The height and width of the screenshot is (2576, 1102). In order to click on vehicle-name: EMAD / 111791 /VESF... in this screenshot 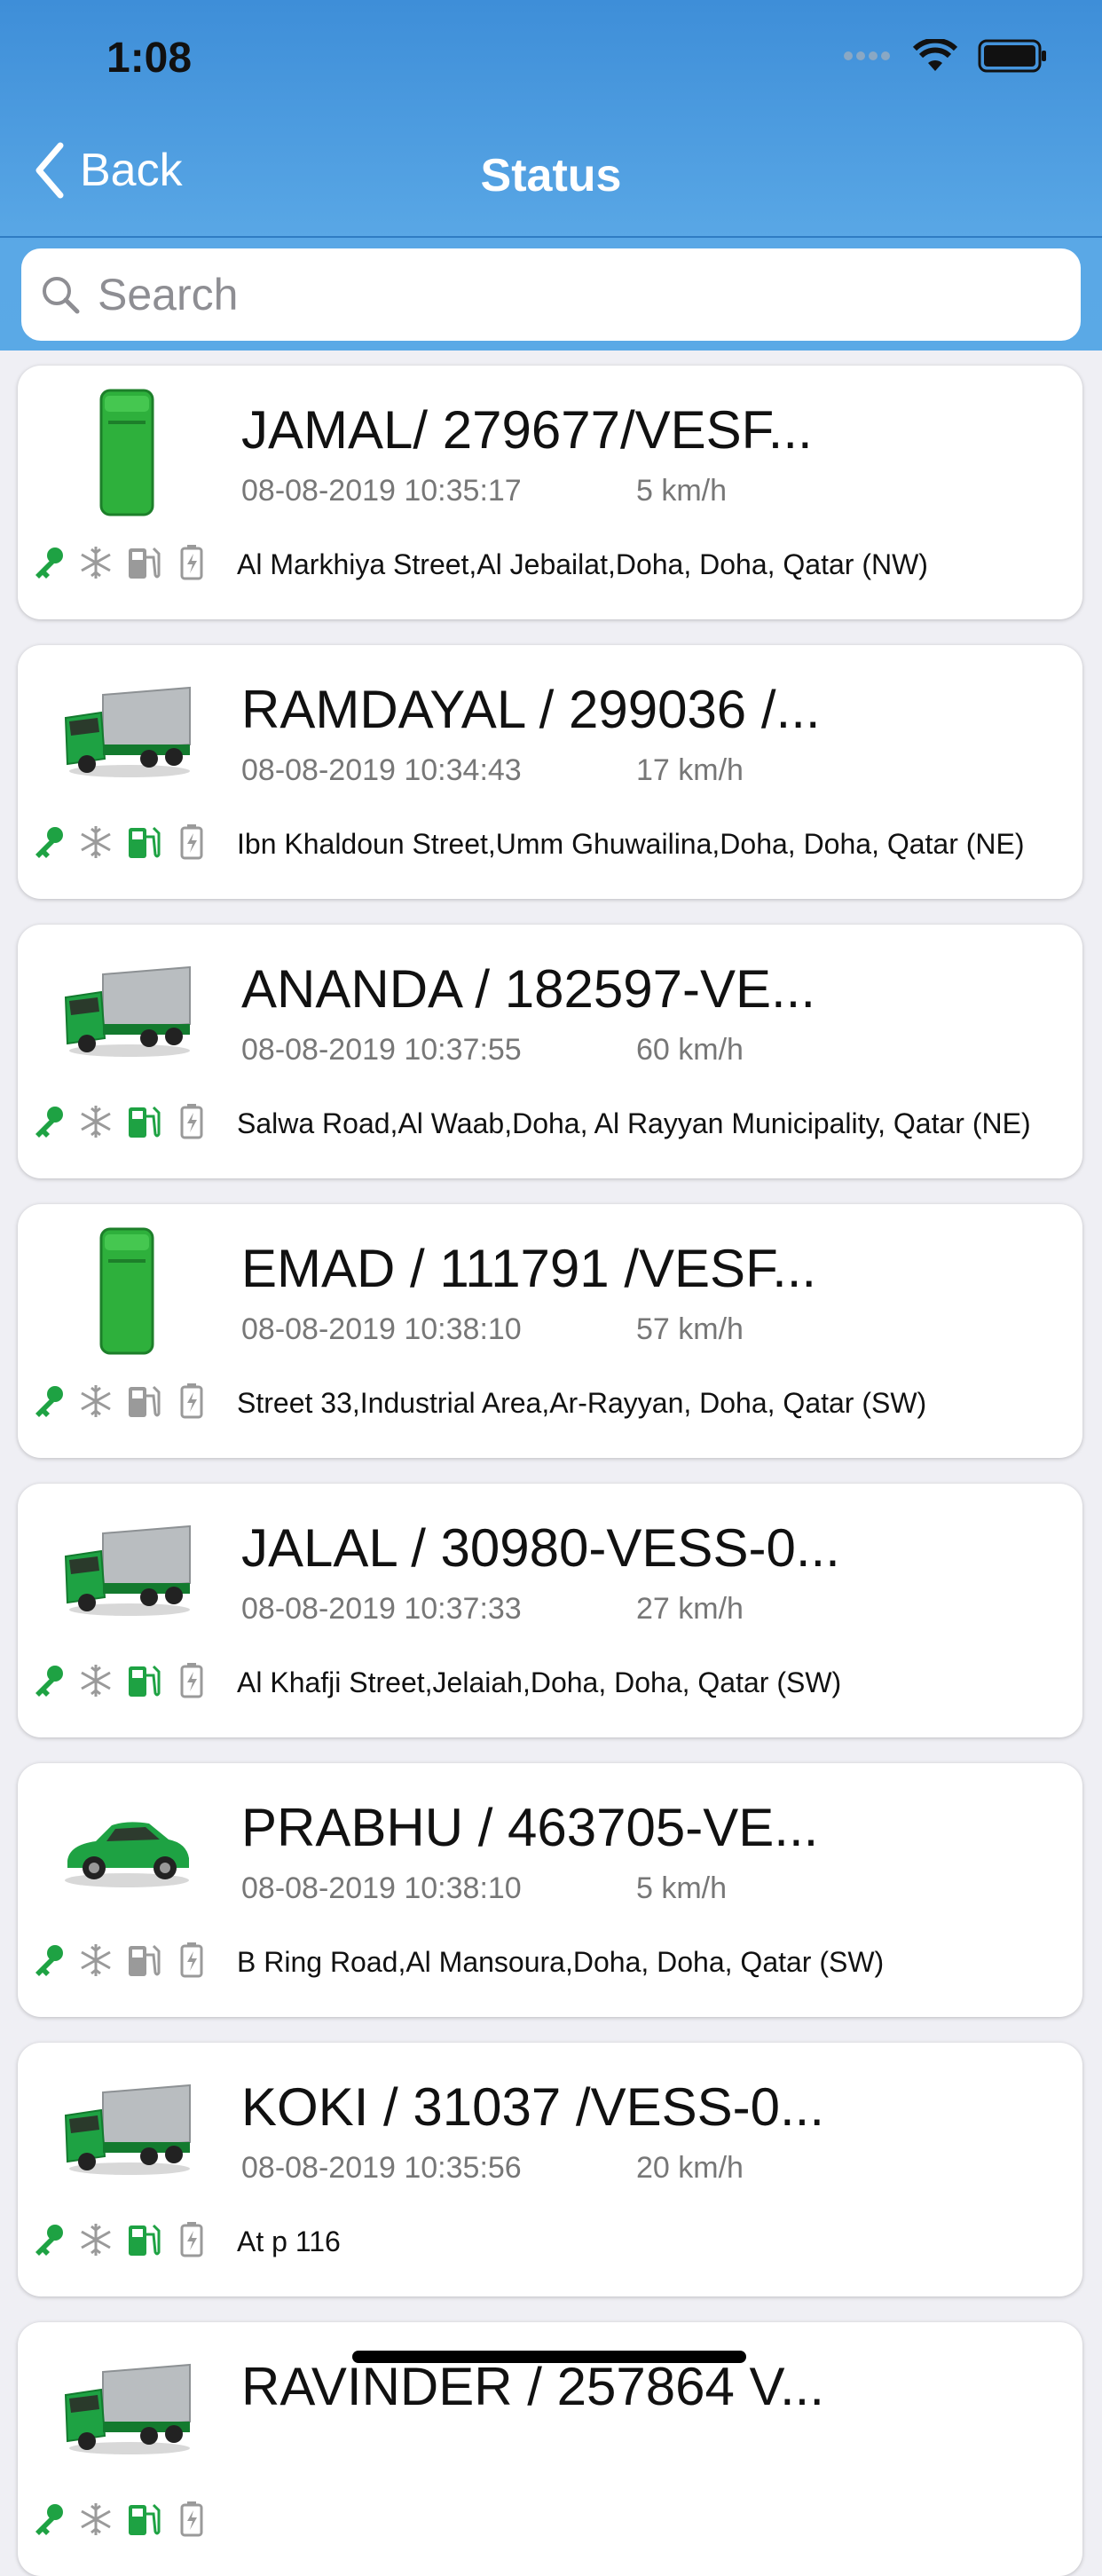, I will do `click(529, 1268)`.